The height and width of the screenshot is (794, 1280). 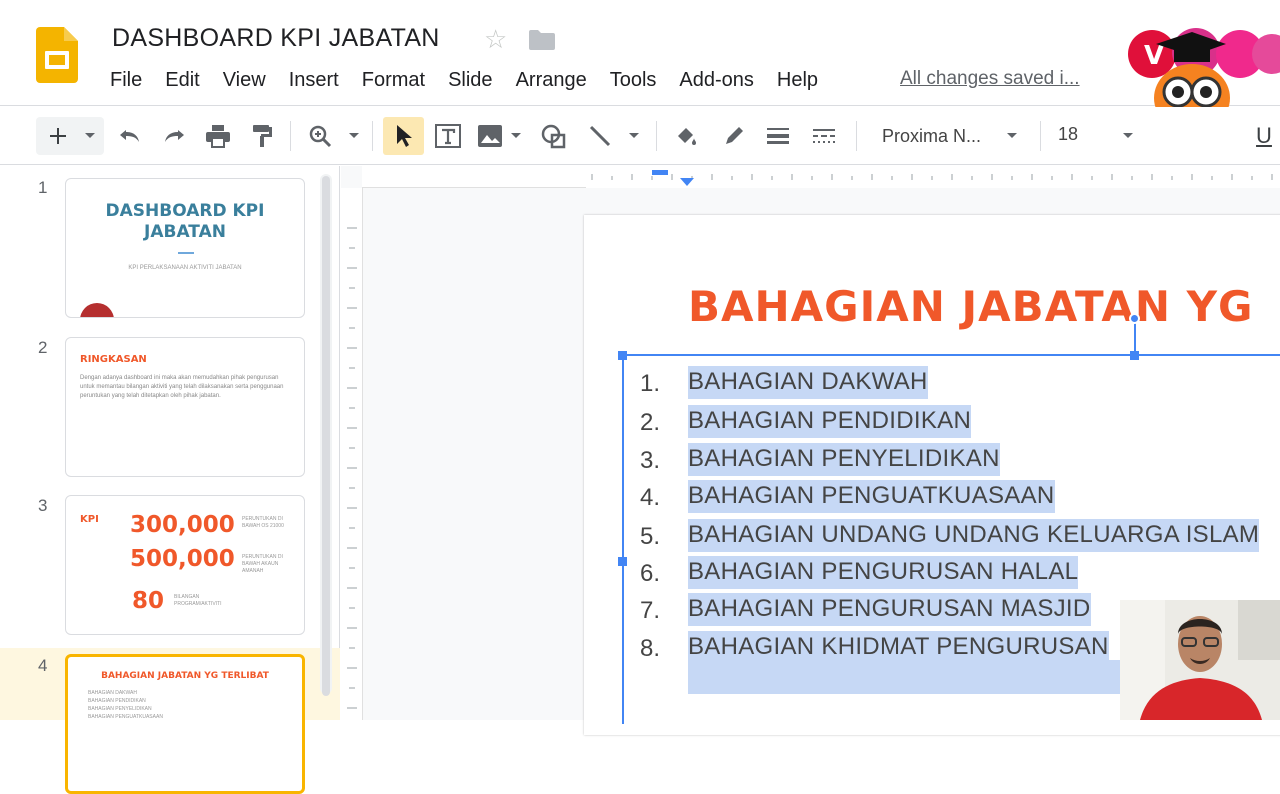 I want to click on thumb1-title: DASHBOARD KPI JABATAN, so click(x=185, y=221).